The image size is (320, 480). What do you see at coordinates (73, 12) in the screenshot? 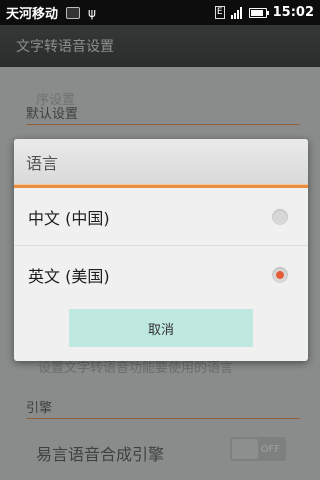
I see `sim-card-icon` at bounding box center [73, 12].